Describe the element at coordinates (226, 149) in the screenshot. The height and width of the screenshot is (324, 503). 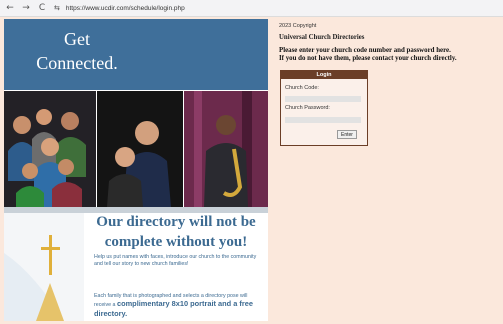
I see `saxophone-player-photo` at that location.